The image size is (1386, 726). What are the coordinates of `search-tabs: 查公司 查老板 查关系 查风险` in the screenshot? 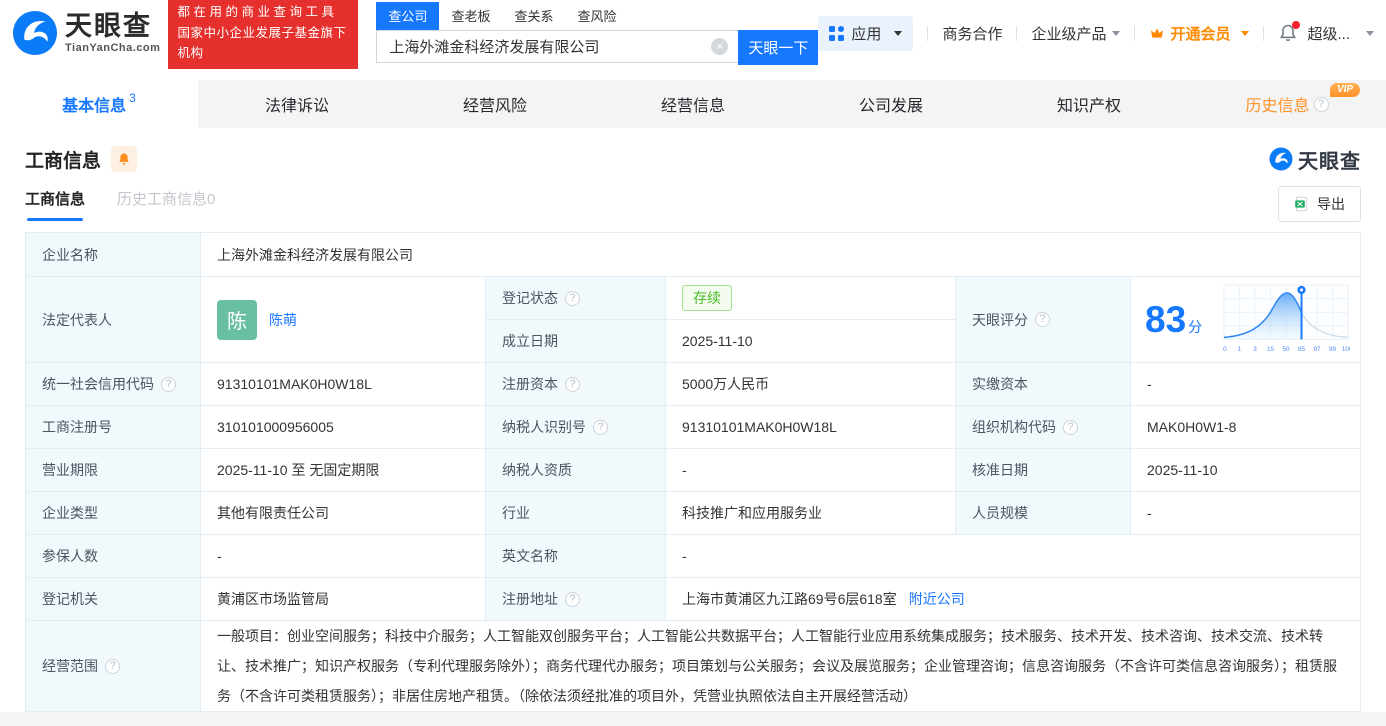 It's located at (597, 15).